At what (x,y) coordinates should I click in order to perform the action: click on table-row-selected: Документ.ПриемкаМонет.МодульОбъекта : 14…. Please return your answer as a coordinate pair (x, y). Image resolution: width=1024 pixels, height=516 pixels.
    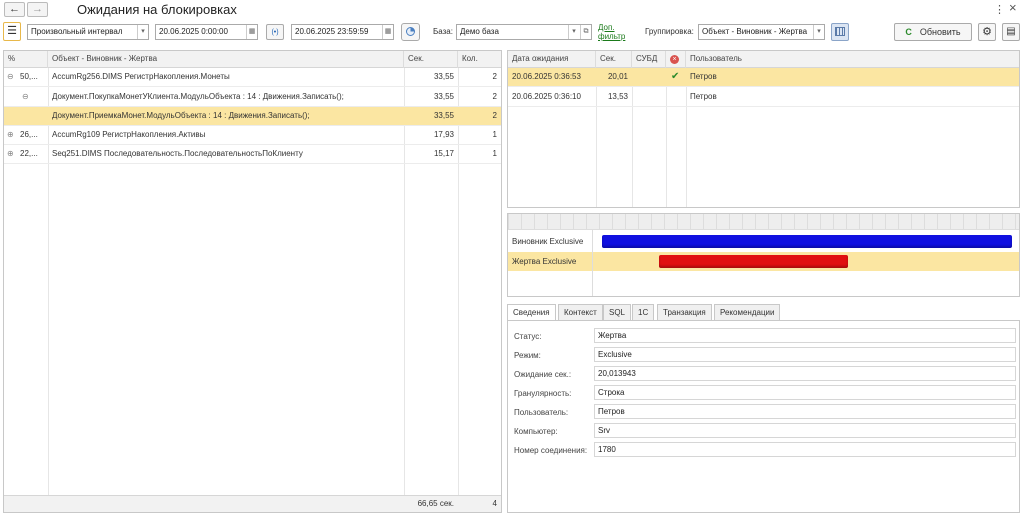
    Looking at the image, I should click on (252, 116).